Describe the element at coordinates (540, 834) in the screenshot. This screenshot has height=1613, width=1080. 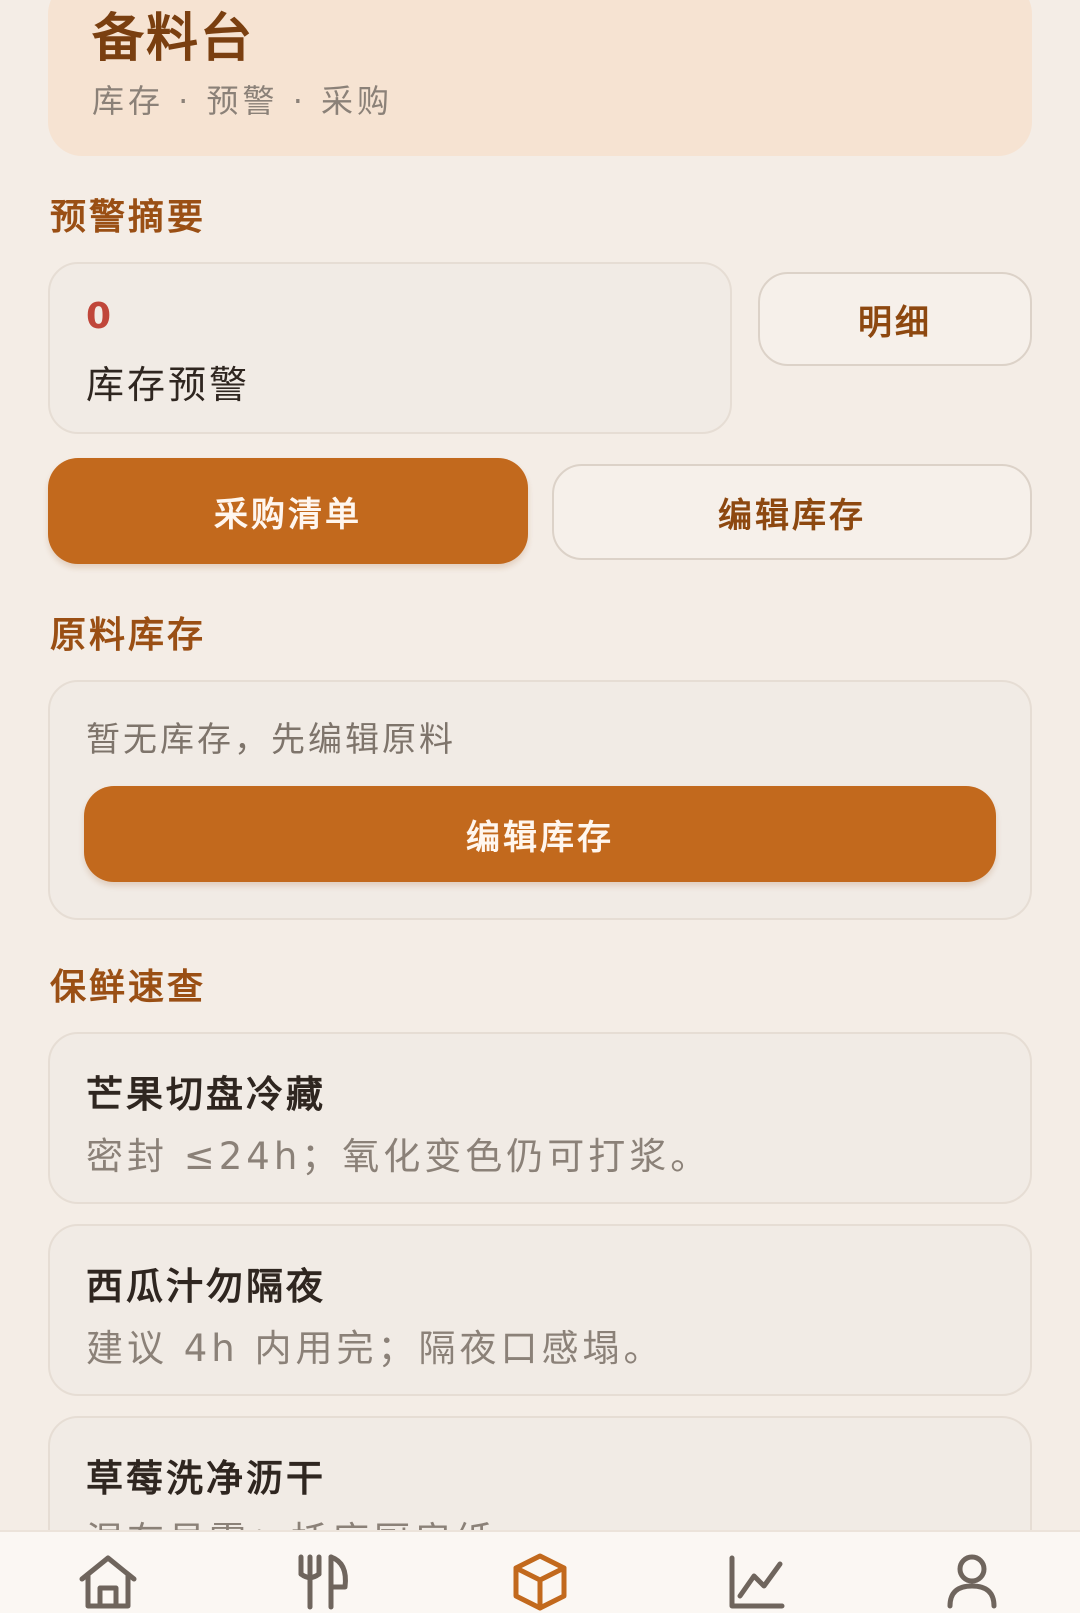
I see `inventory-edit-button: 编辑库存` at that location.